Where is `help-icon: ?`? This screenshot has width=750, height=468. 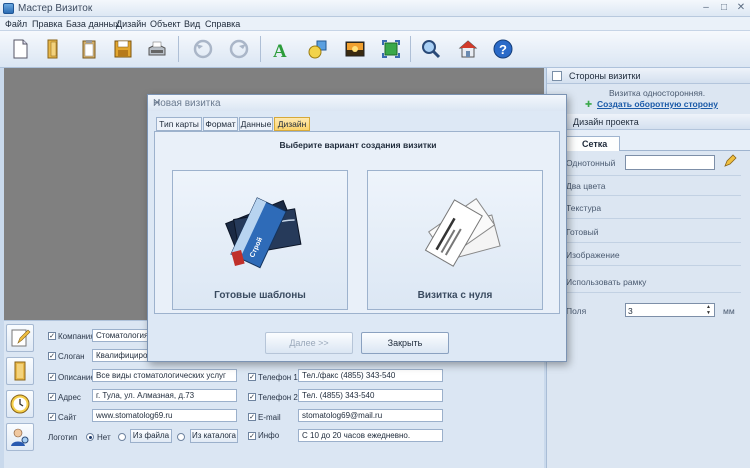
help-icon: ? is located at coordinates (503, 49).